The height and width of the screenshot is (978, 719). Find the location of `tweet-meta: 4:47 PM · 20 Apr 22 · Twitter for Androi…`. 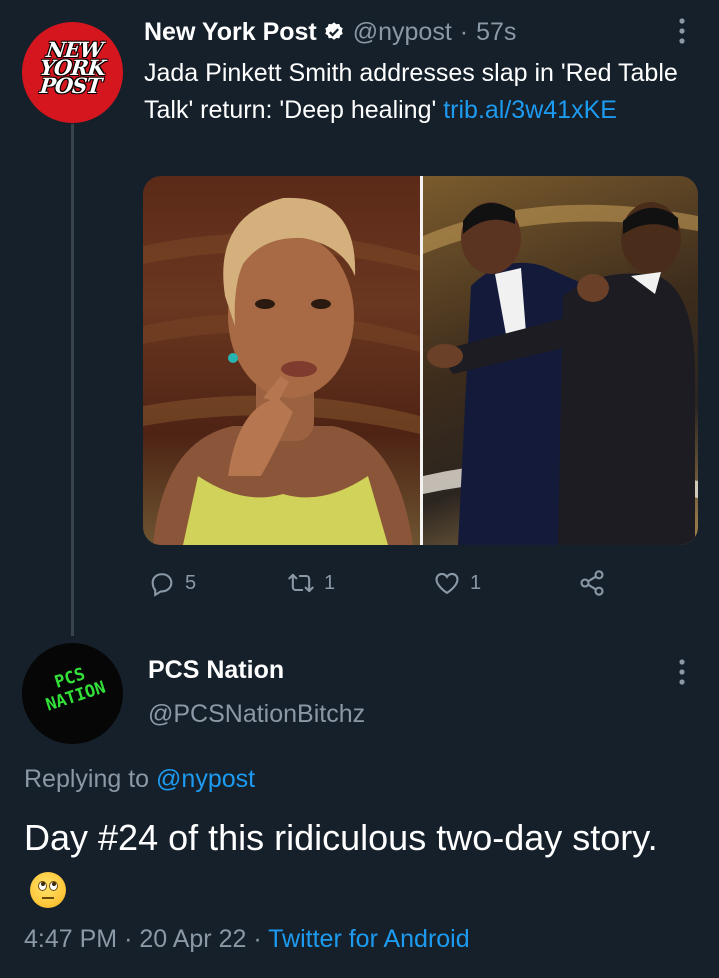

tweet-meta: 4:47 PM · 20 Apr 22 · Twitter for Androi… is located at coordinates (247, 939).